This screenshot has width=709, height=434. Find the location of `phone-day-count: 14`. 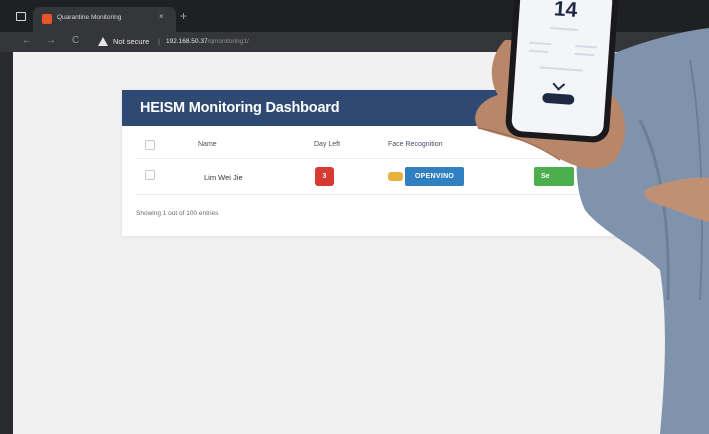

phone-day-count: 14 is located at coordinates (566, 11).